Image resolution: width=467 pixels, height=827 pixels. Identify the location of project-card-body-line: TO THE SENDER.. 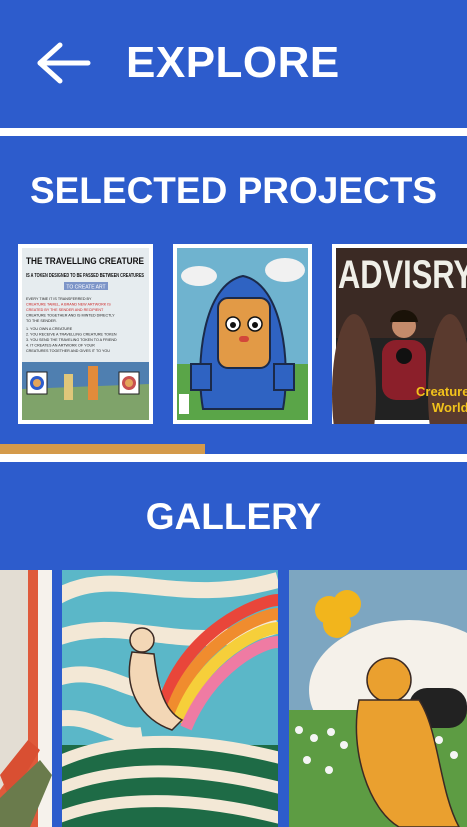
(41, 321).